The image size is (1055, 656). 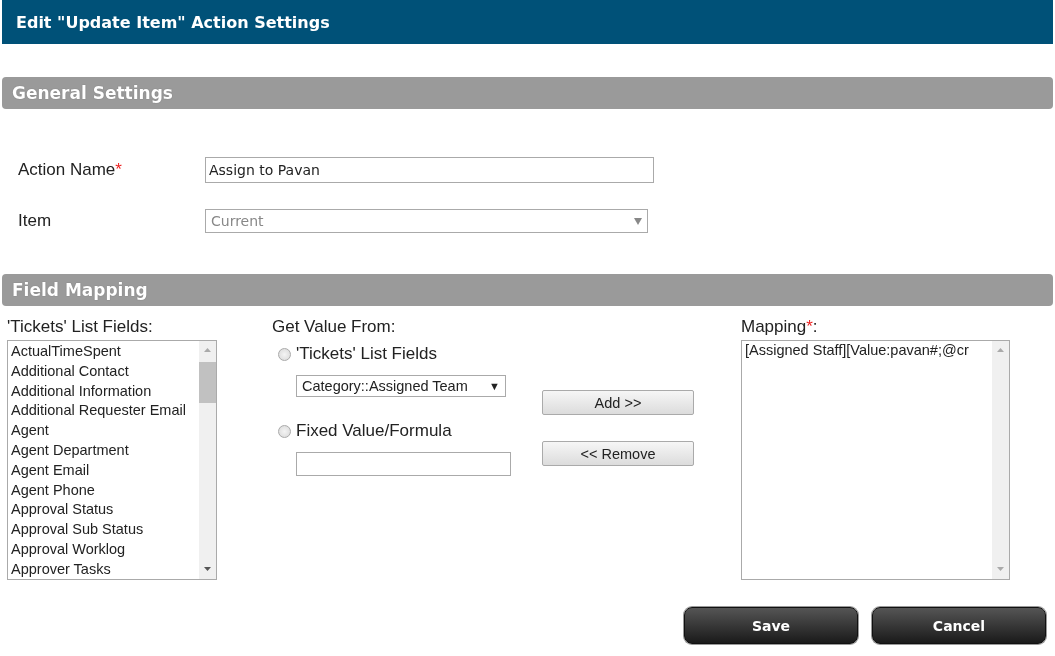 What do you see at coordinates (103, 530) in the screenshot?
I see `list-item: Approval Sub Status` at bounding box center [103, 530].